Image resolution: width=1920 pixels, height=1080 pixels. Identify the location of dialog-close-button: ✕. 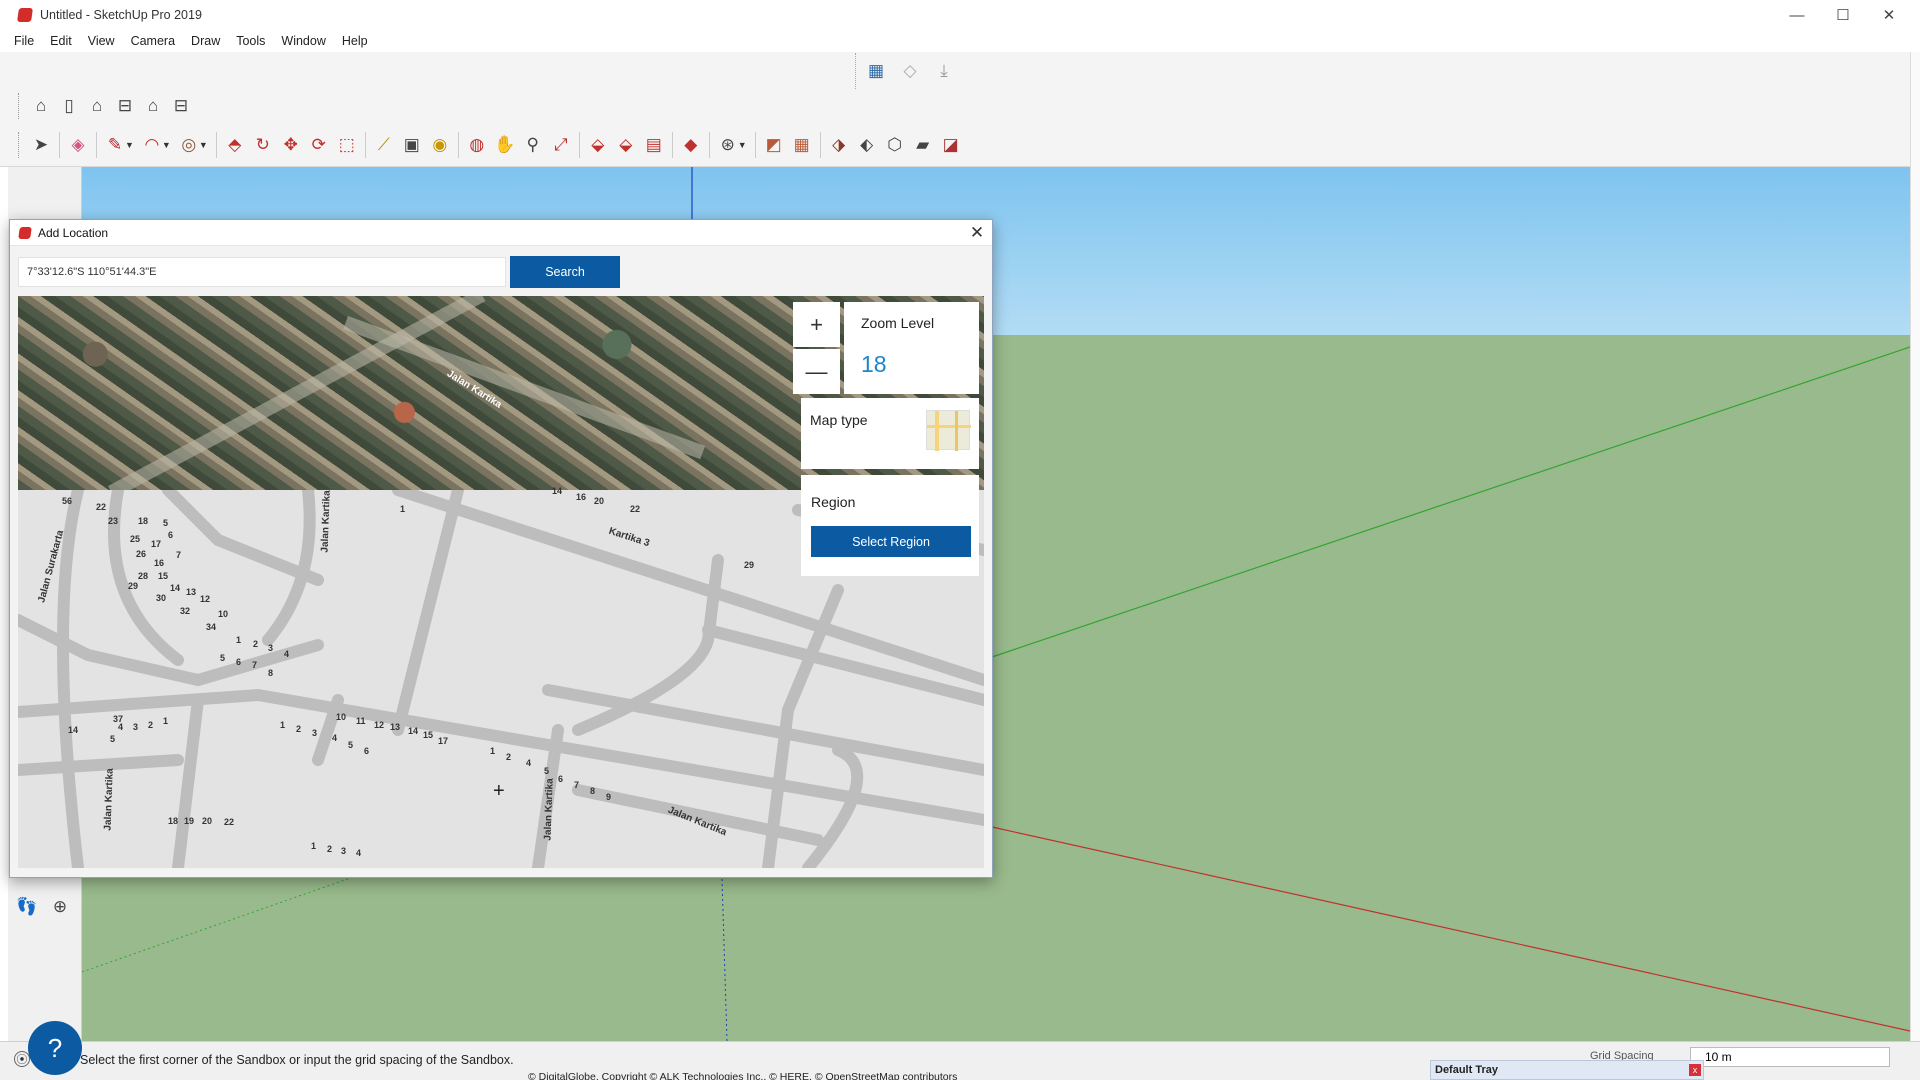
(977, 233).